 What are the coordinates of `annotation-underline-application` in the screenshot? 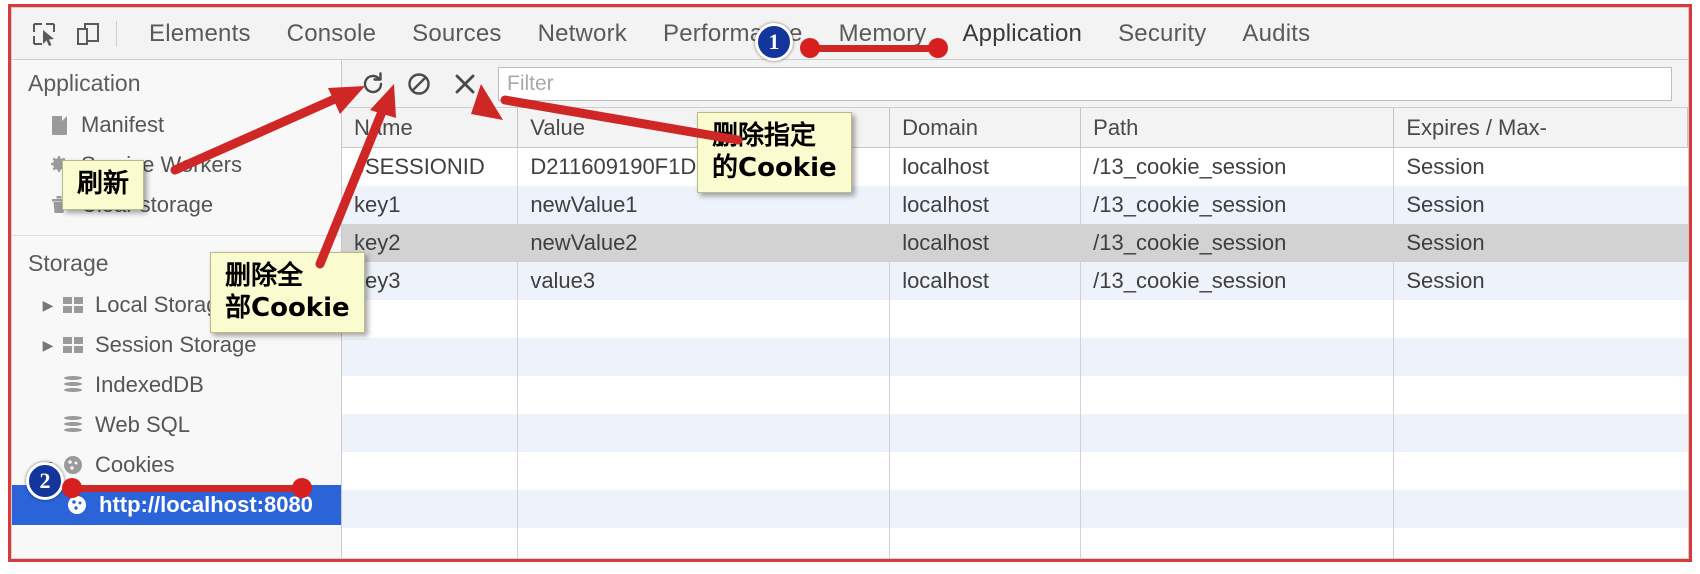 It's located at (874, 48).